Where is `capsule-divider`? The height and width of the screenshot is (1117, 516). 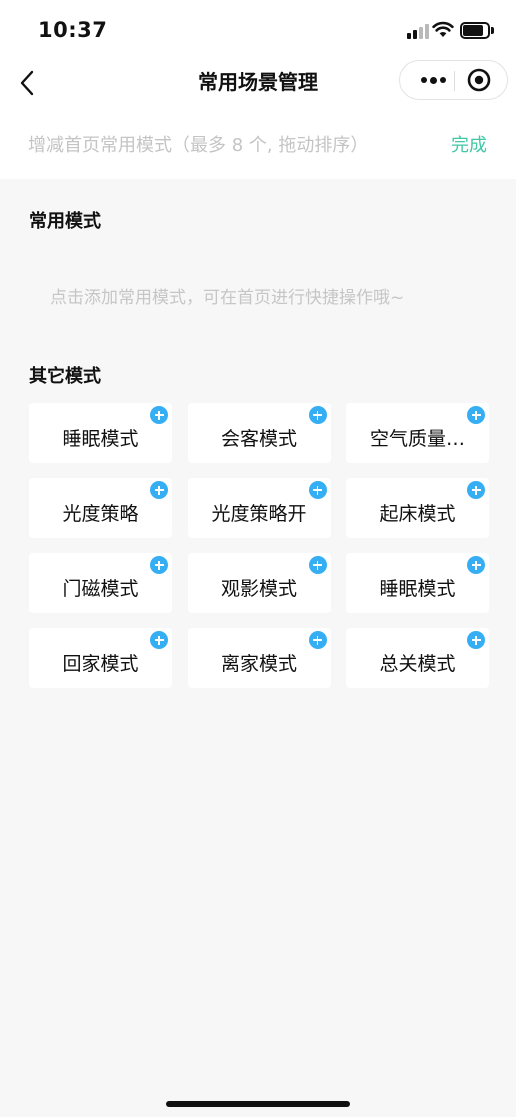 capsule-divider is located at coordinates (454, 81).